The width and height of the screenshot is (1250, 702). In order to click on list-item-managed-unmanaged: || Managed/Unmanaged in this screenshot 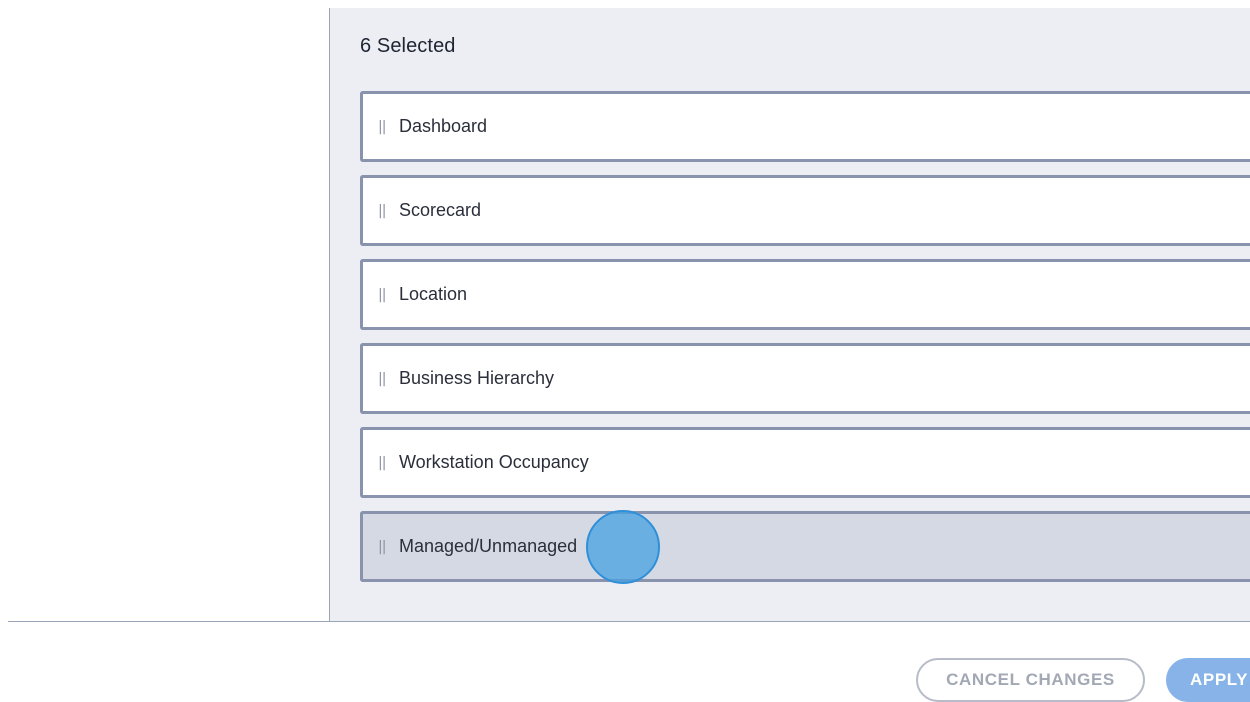, I will do `click(805, 546)`.